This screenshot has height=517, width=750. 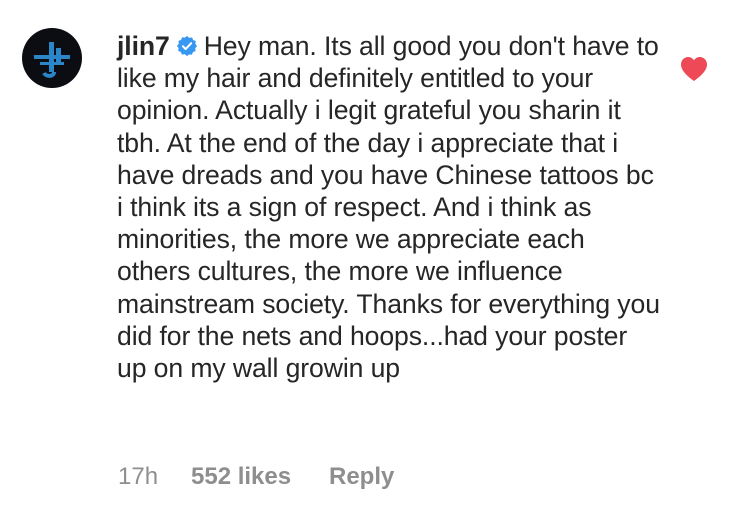 I want to click on verified-badge-icon, so click(x=186, y=46).